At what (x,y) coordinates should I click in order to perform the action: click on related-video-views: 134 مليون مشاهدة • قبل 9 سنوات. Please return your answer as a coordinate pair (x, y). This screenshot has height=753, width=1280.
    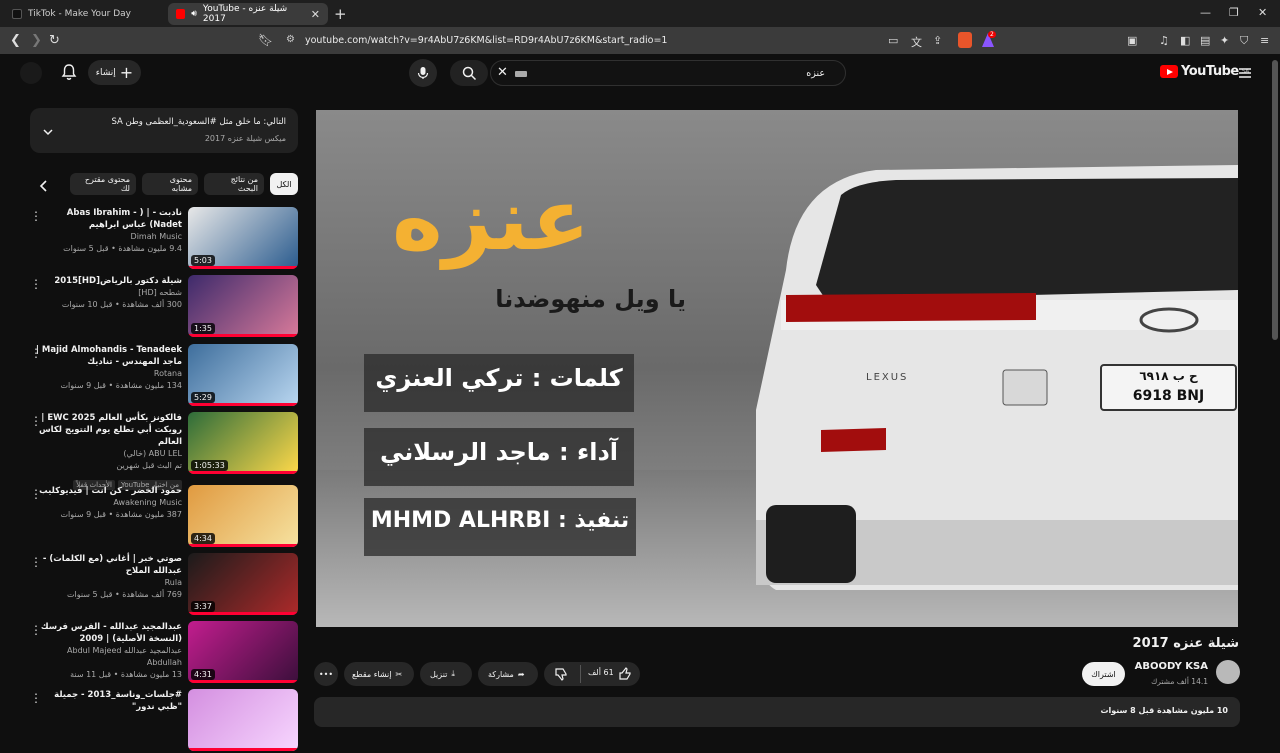
    Looking at the image, I should click on (121, 385).